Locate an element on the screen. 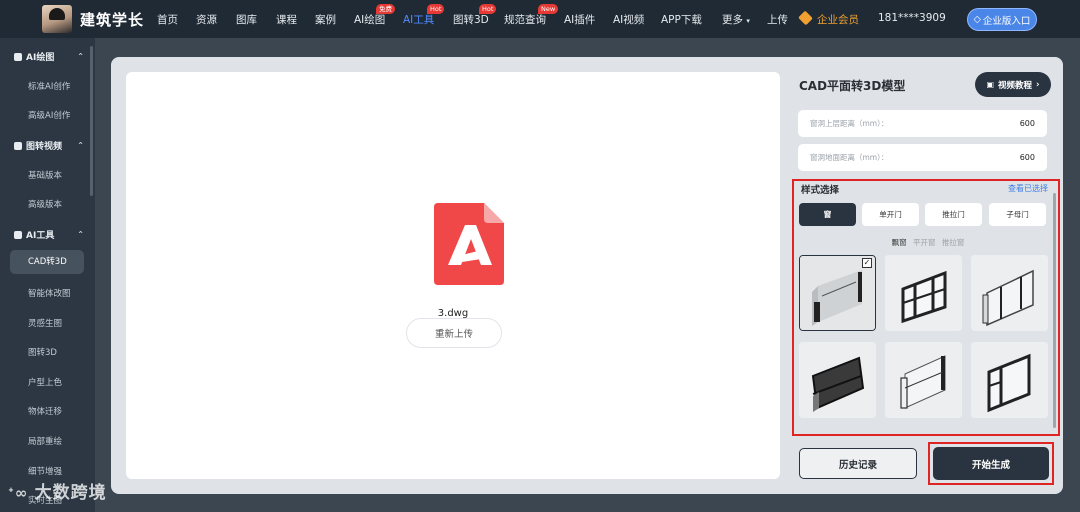 The width and height of the screenshot is (1080, 512). nav-app-download: APP下载 is located at coordinates (681, 19).